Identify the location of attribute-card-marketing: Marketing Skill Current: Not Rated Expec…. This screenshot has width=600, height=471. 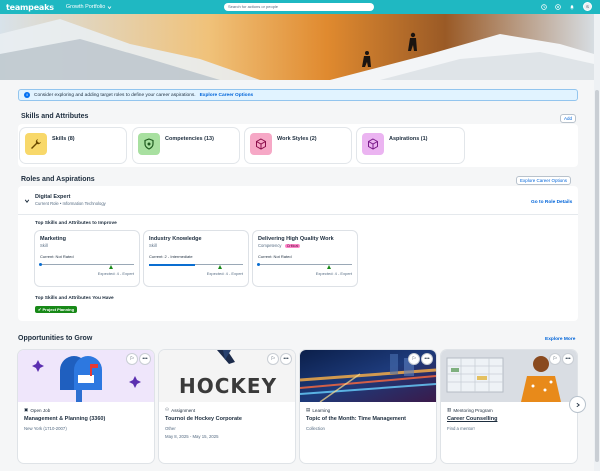
(87, 258).